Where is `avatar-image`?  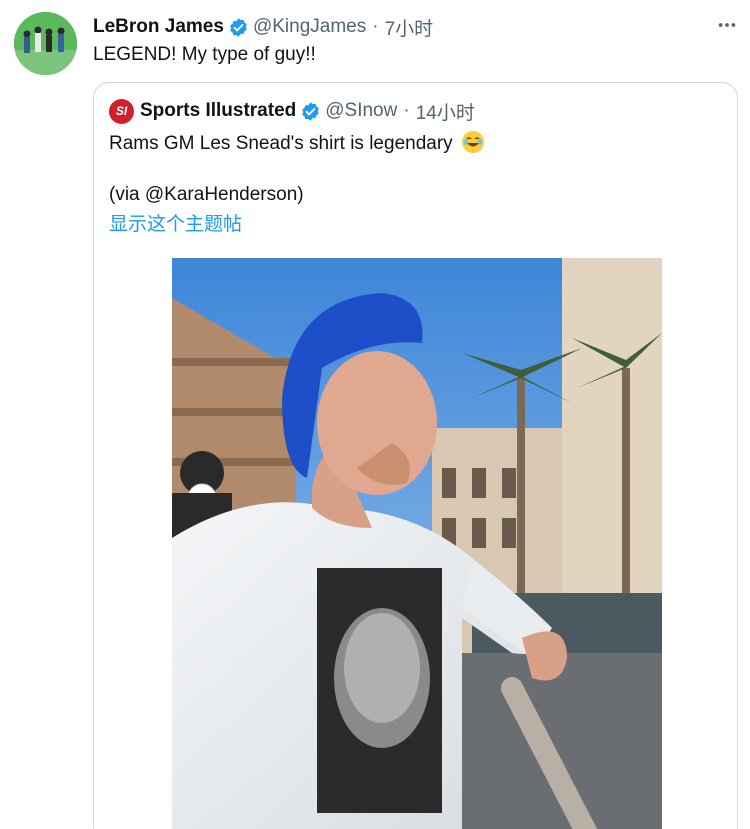
avatar-image is located at coordinates (45, 43).